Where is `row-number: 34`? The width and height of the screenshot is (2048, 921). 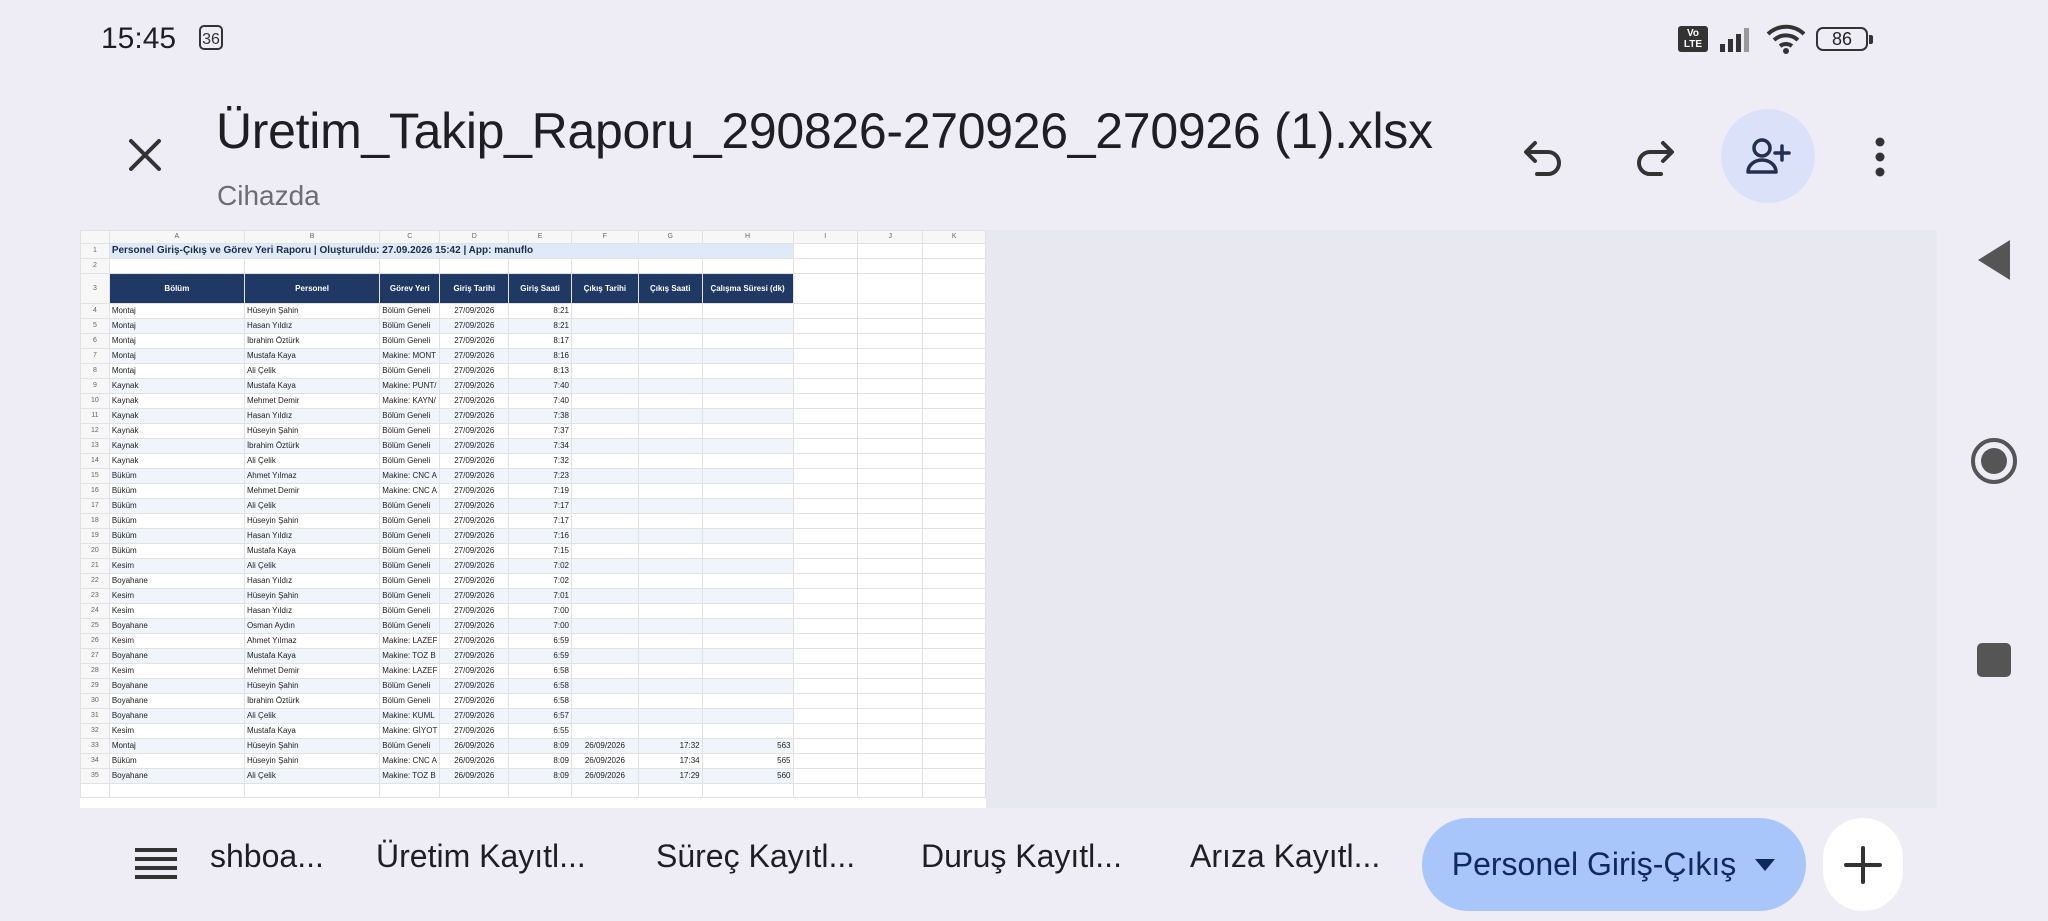 row-number: 34 is located at coordinates (95, 761).